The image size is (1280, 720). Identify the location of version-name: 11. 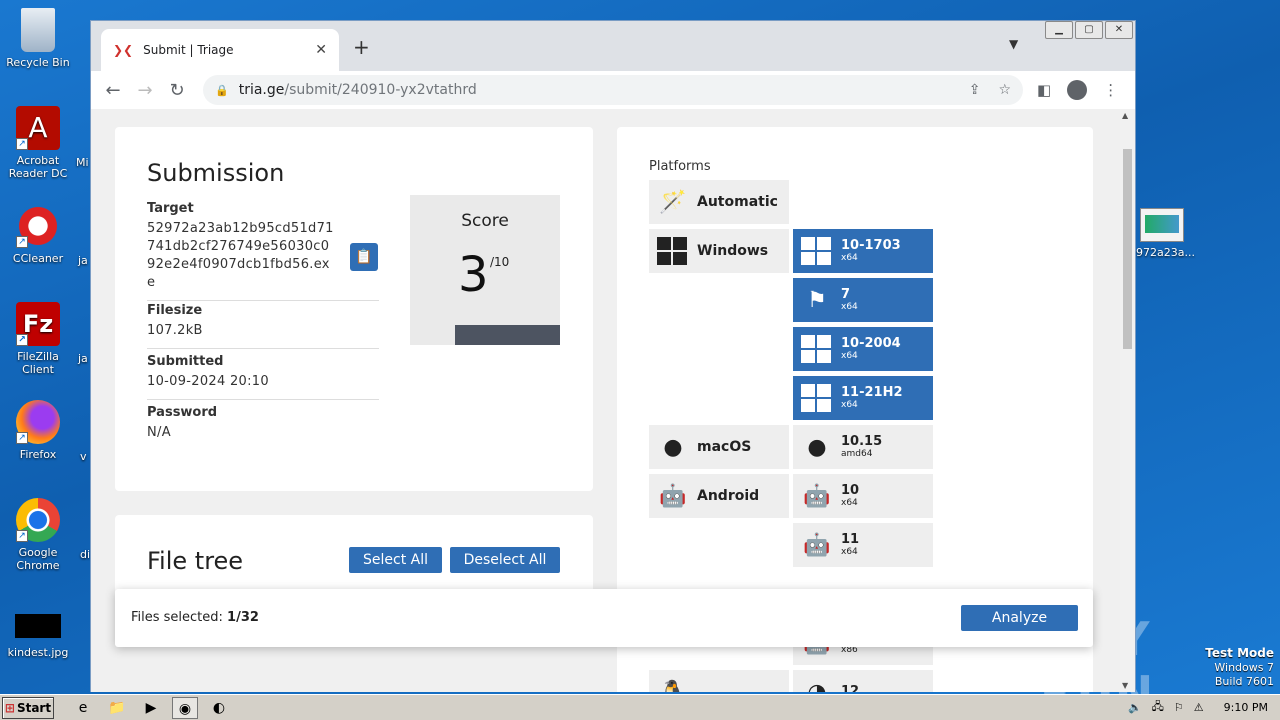
(850, 539).